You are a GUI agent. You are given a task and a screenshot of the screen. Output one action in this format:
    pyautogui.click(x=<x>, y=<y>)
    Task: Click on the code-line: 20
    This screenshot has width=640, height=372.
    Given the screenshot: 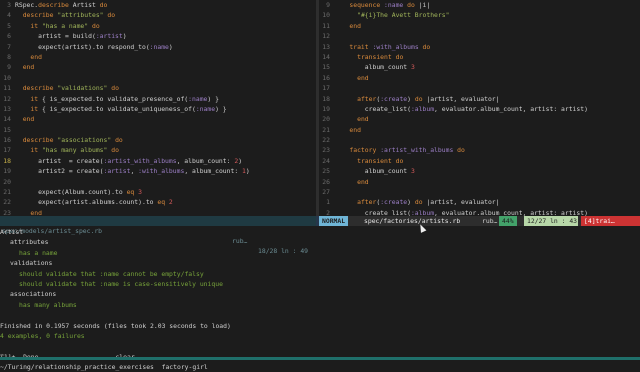 What is the action you would take?
    pyautogui.click(x=158, y=182)
    